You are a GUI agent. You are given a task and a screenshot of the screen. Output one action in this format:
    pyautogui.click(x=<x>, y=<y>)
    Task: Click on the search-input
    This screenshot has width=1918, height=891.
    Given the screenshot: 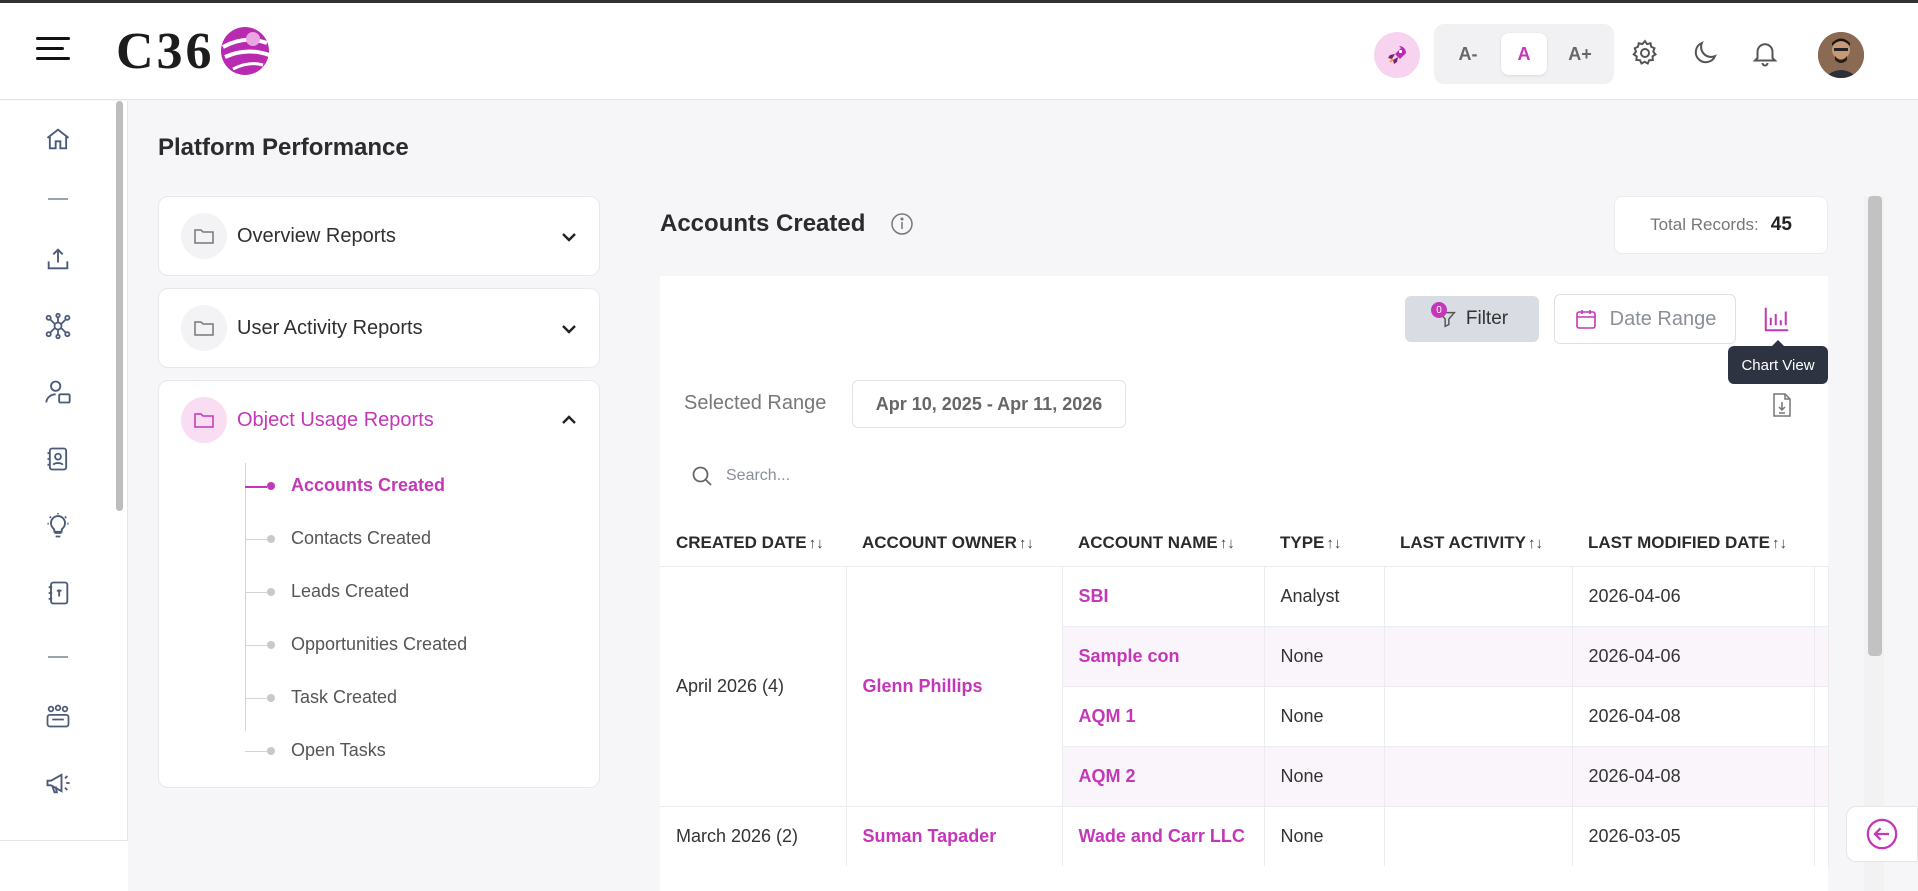 What is the action you would take?
    pyautogui.click(x=926, y=476)
    